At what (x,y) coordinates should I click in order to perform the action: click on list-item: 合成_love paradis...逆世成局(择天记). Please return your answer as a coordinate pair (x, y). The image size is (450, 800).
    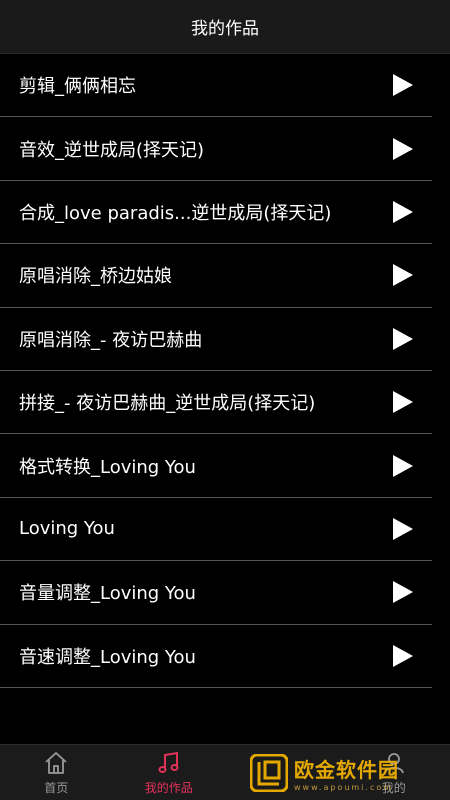
    Looking at the image, I should click on (216, 213).